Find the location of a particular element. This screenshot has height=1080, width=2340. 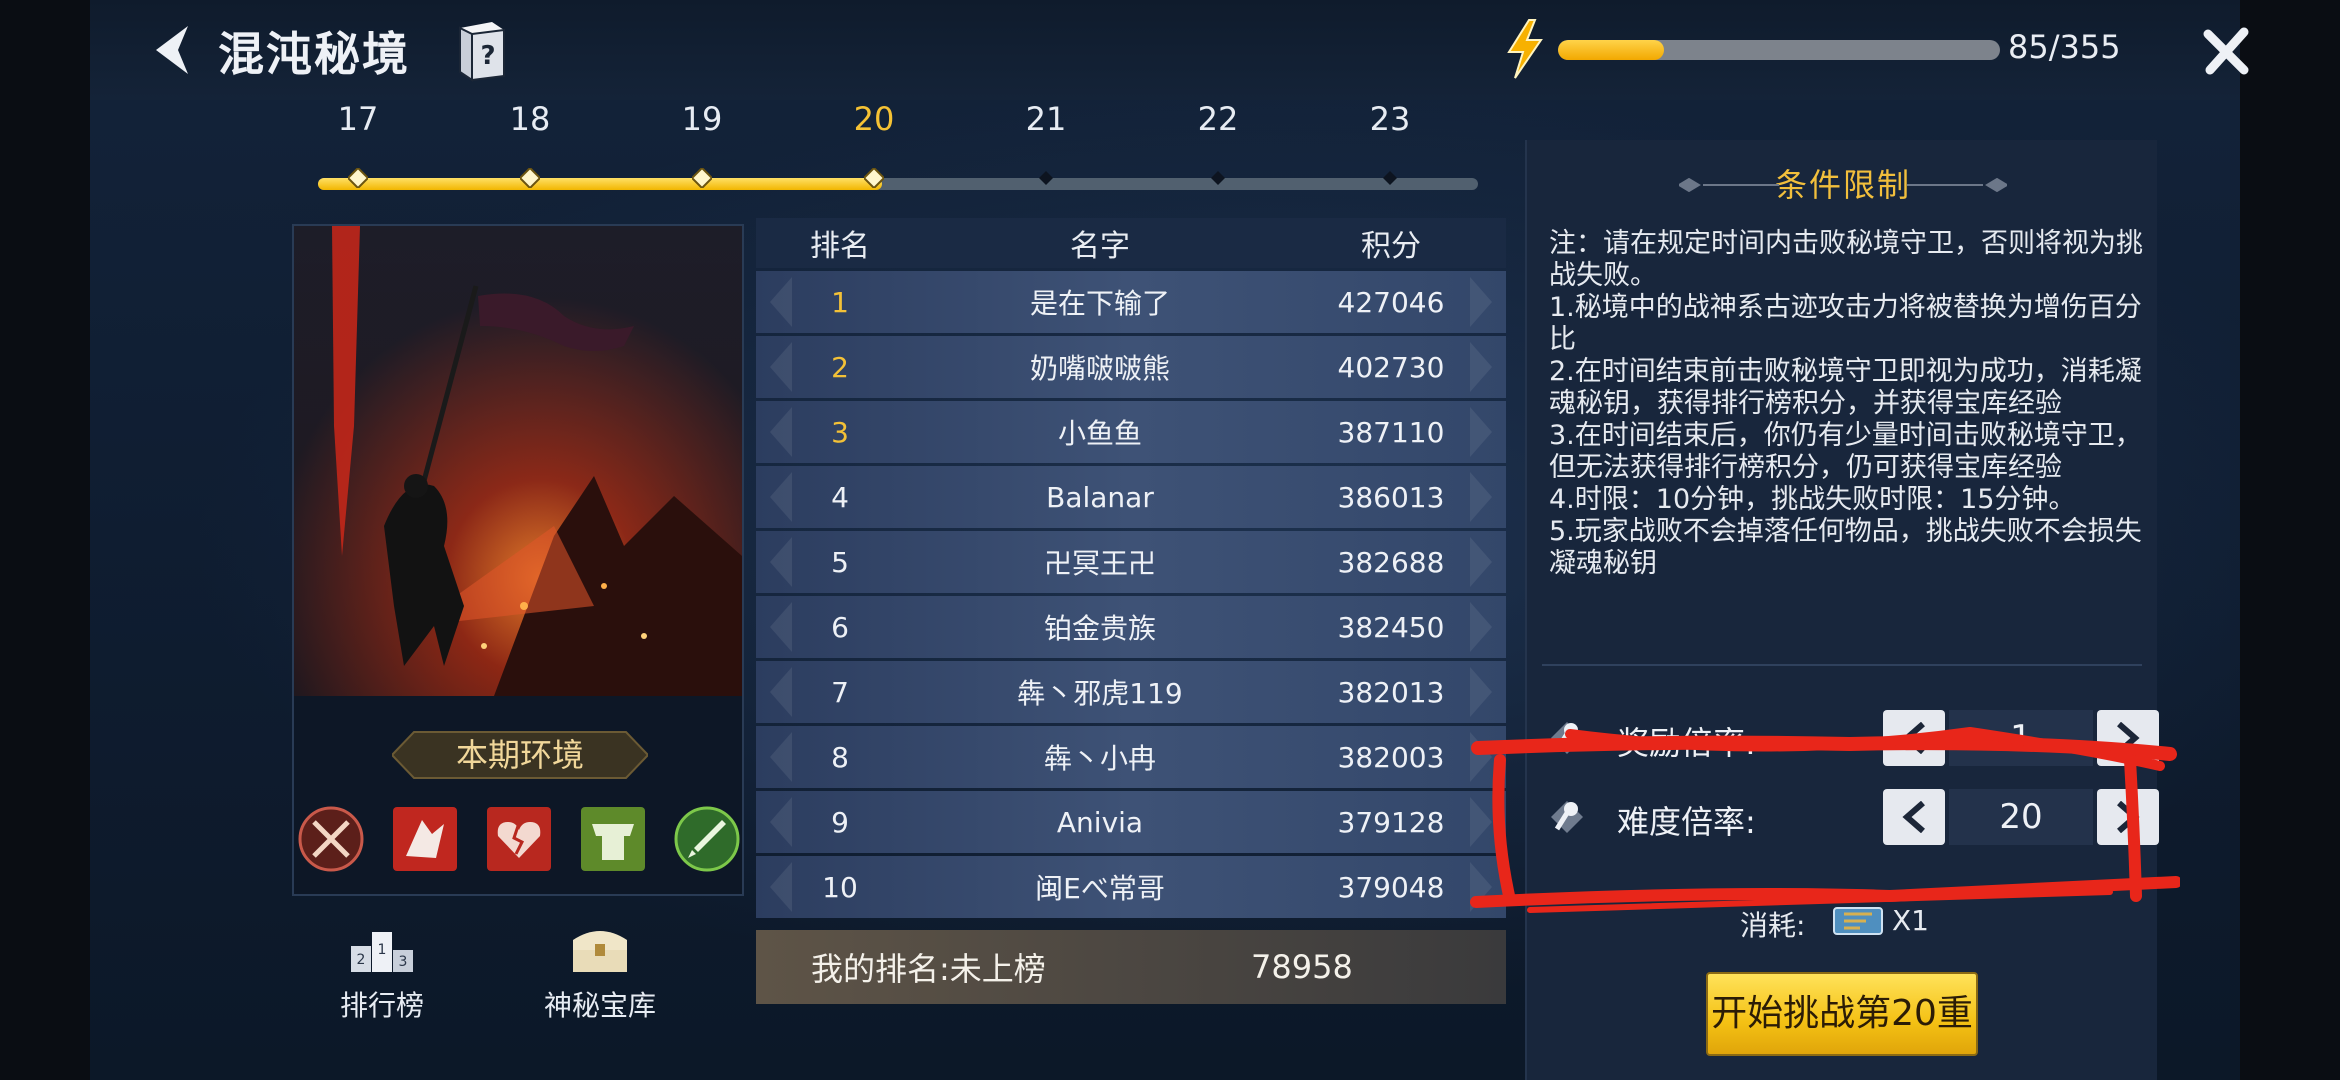

armor-icon is located at coordinates (613, 839).